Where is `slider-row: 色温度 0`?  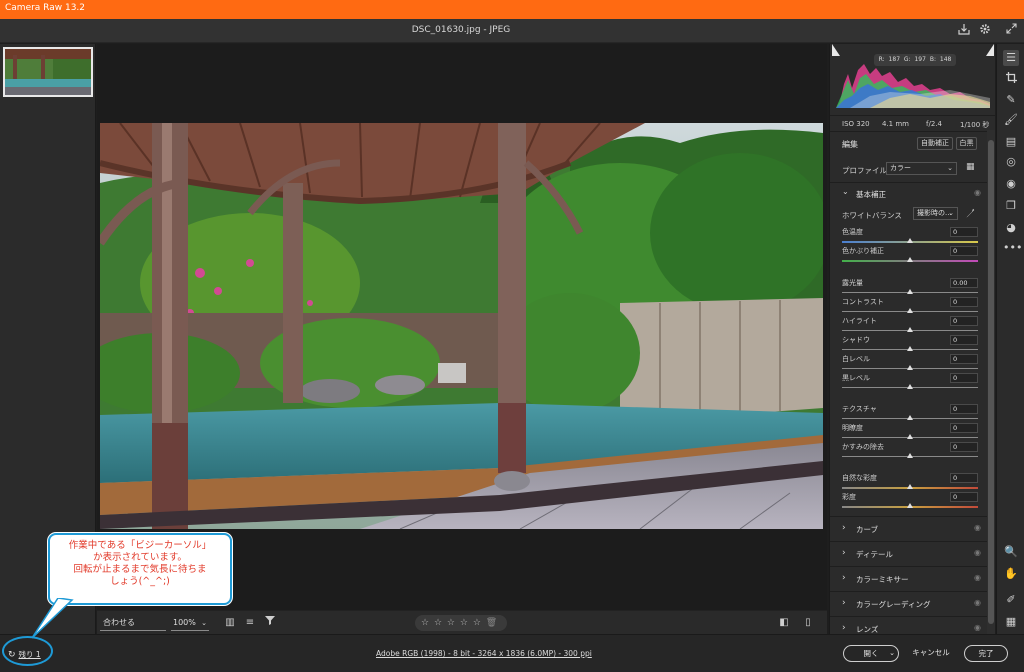
slider-row: 色温度 0 is located at coordinates (910, 236).